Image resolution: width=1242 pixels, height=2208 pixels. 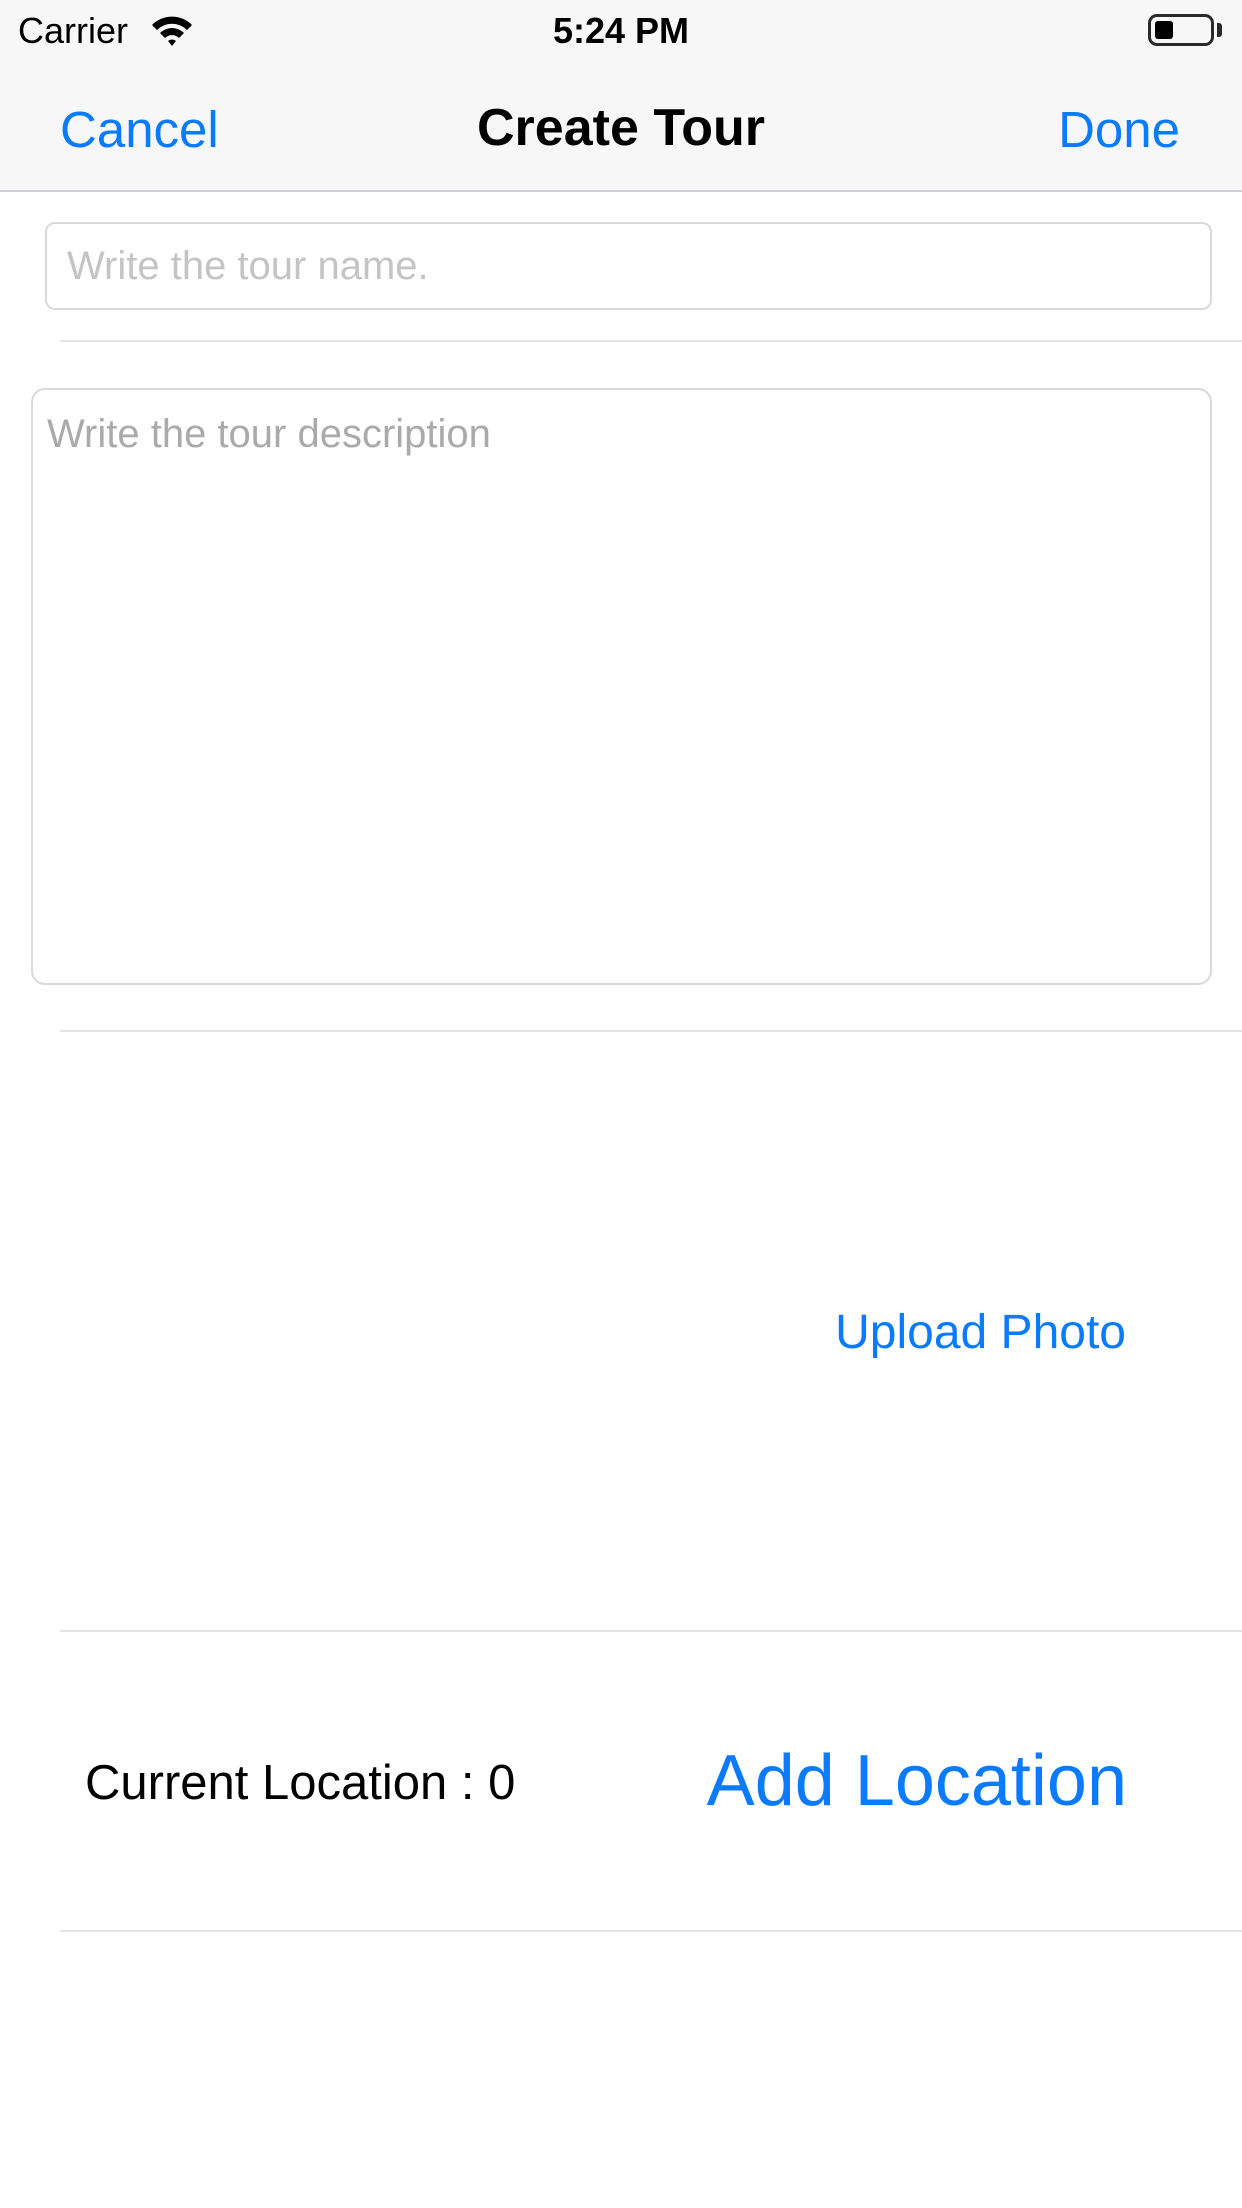 I want to click on status-bar: Carrier 5:24 PM, so click(x=621, y=30).